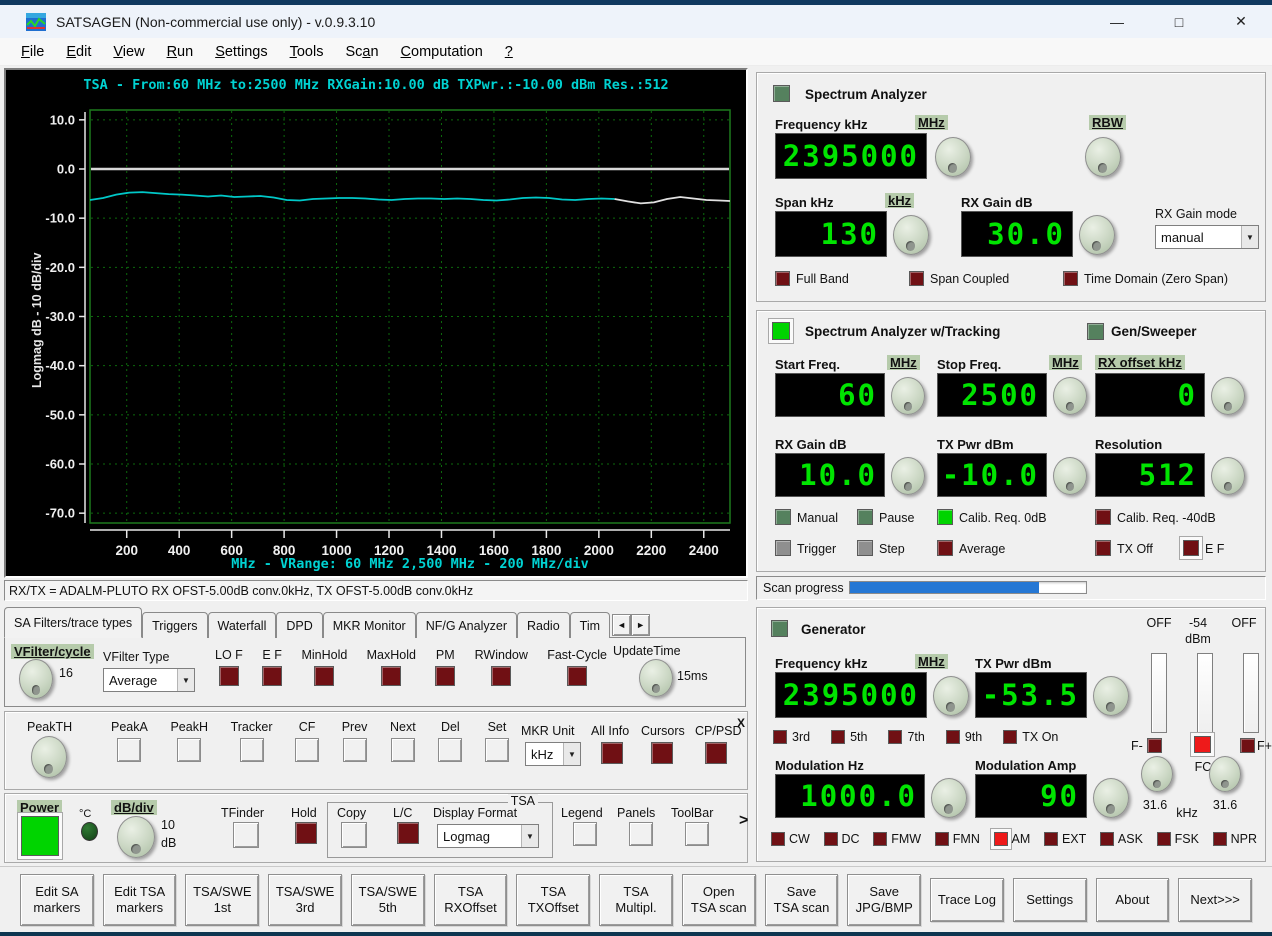 The height and width of the screenshot is (936, 1272). What do you see at coordinates (78, 52) in the screenshot?
I see `menu-edit: Edit` at bounding box center [78, 52].